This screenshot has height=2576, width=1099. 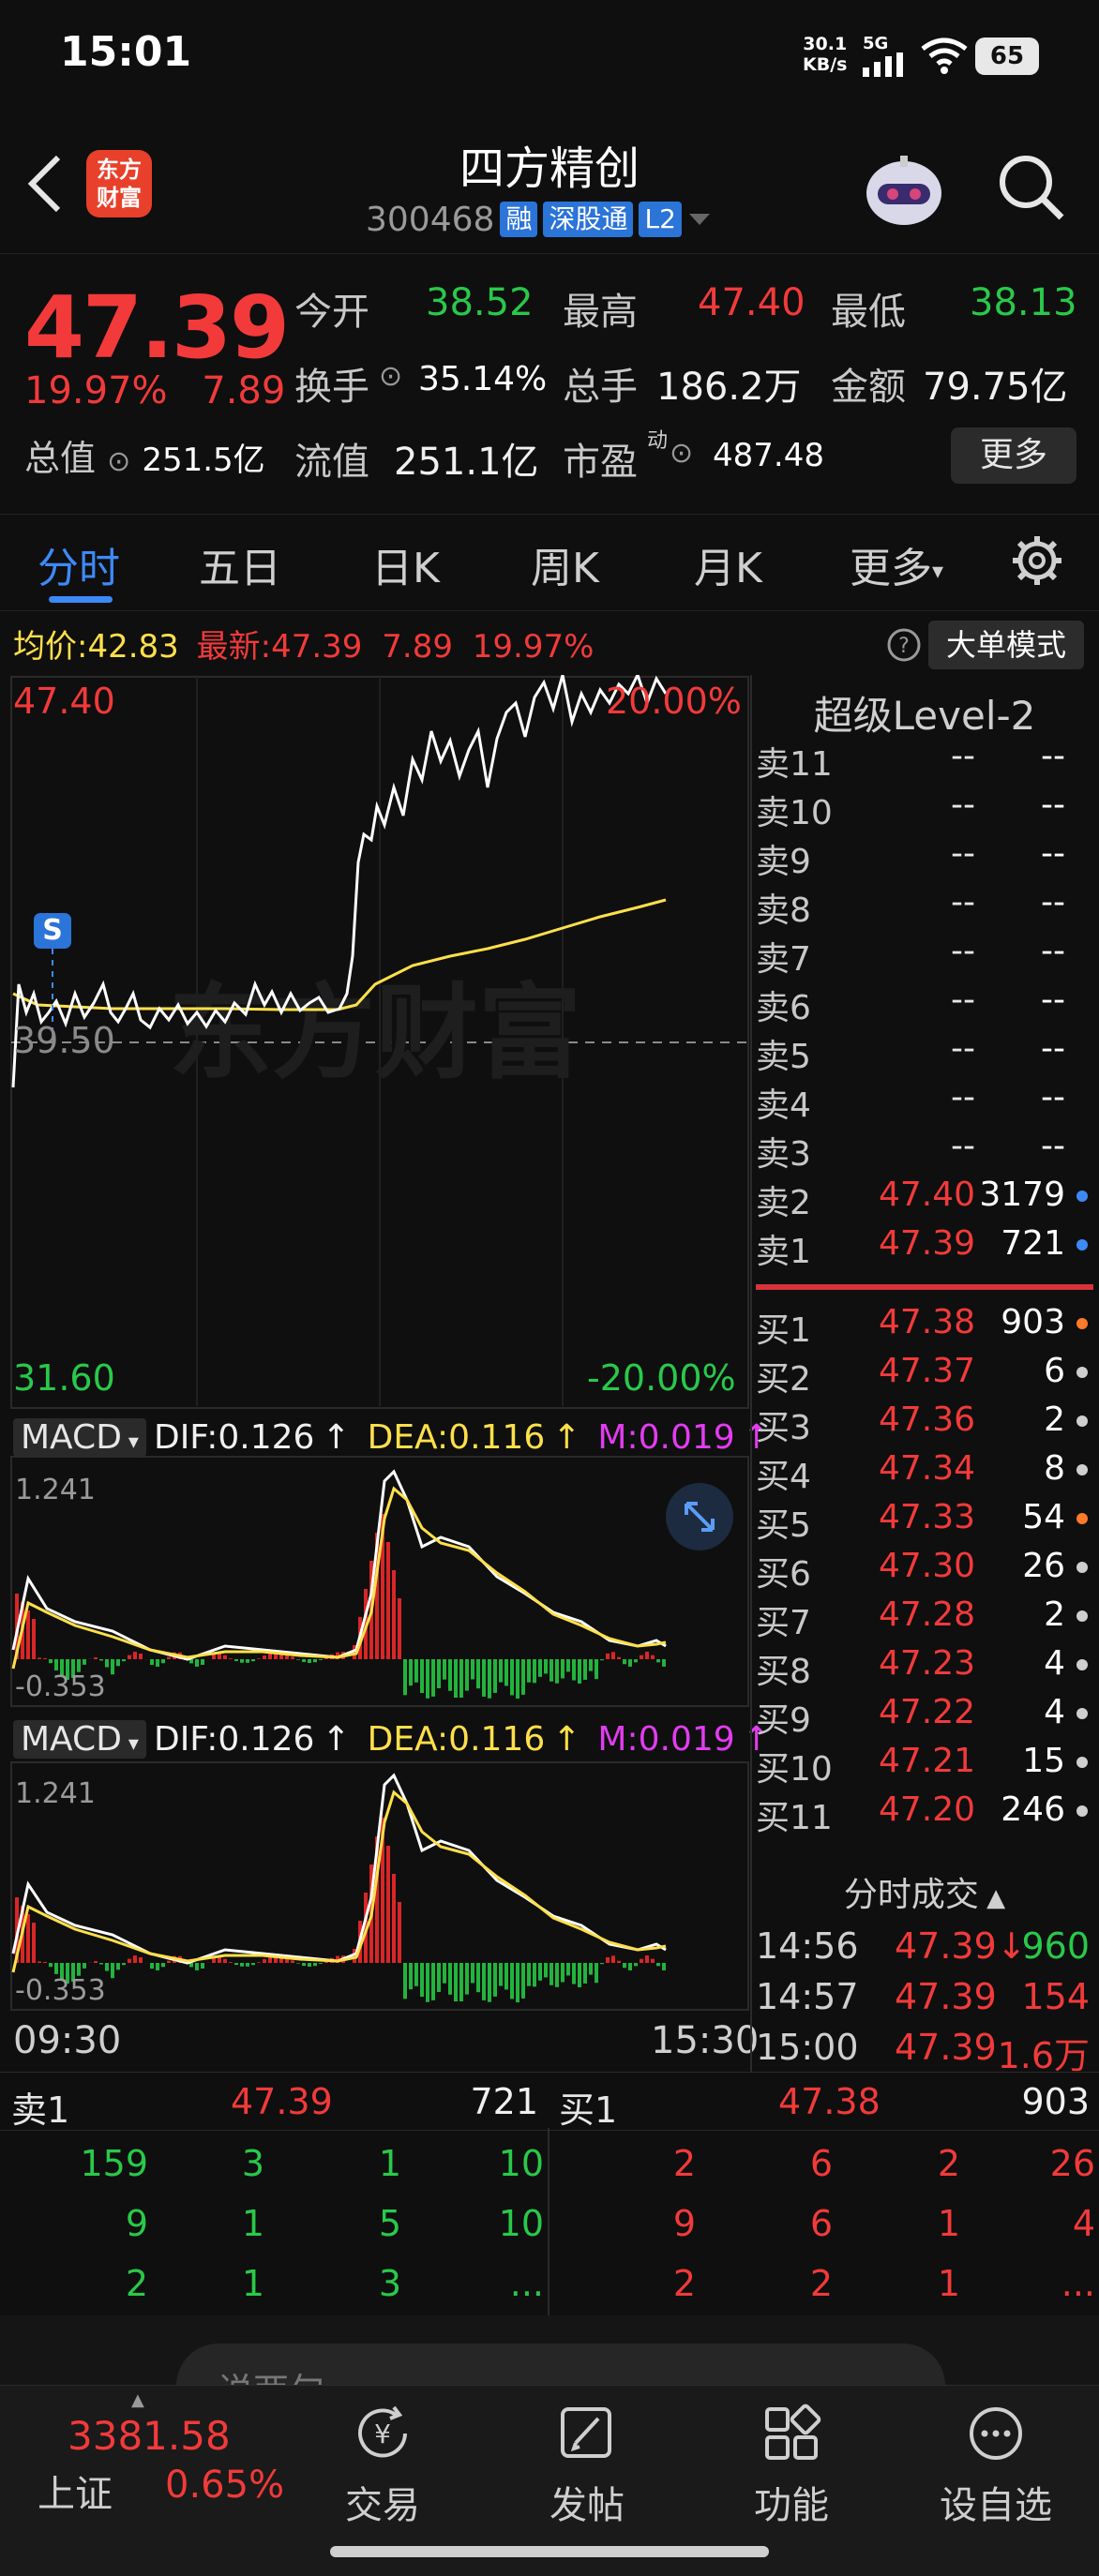 I want to click on orderbook-title: 超级Level-2, so click(x=924, y=713).